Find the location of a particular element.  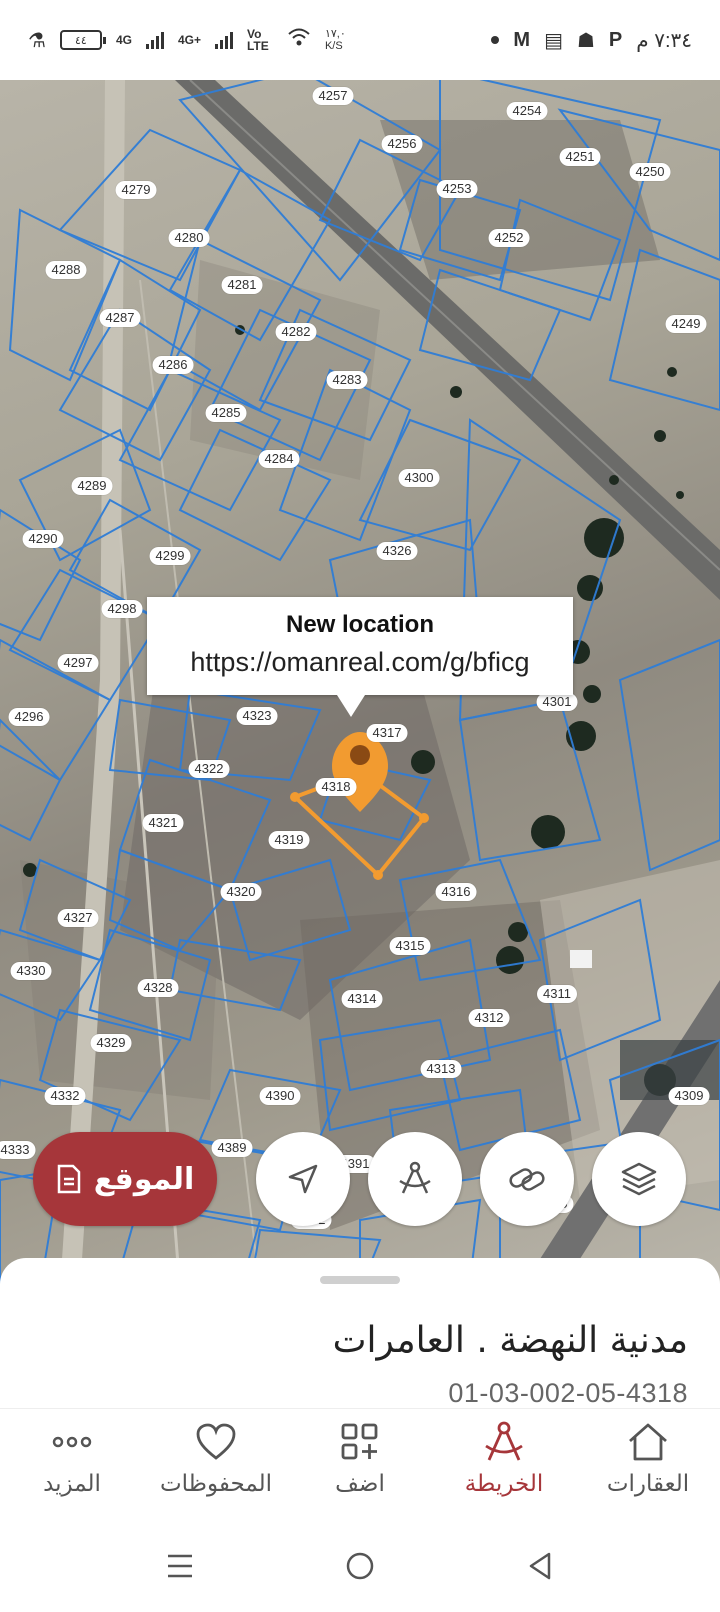

nav-item-add: اضف is located at coordinates (360, 1458).